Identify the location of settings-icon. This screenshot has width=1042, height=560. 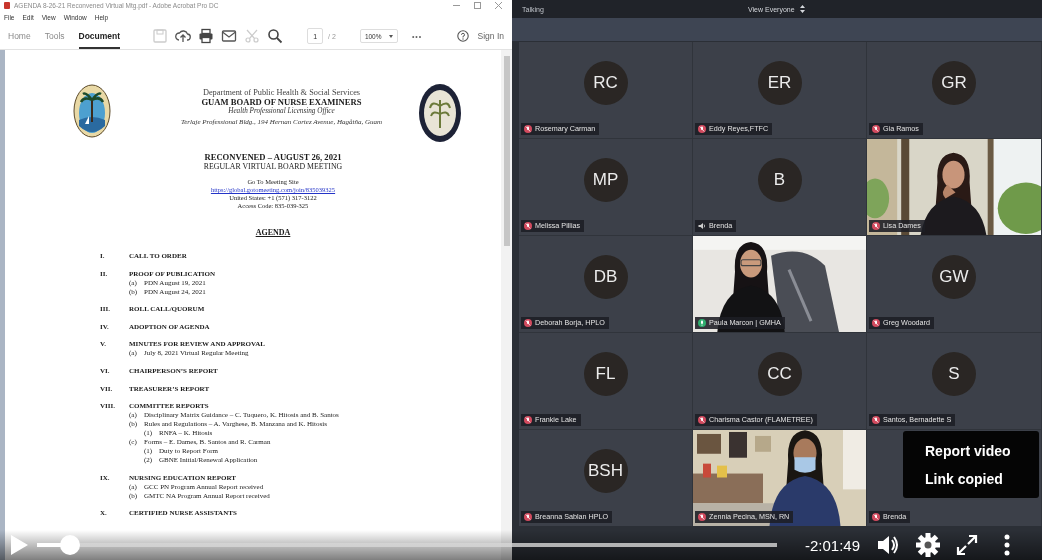
(928, 545).